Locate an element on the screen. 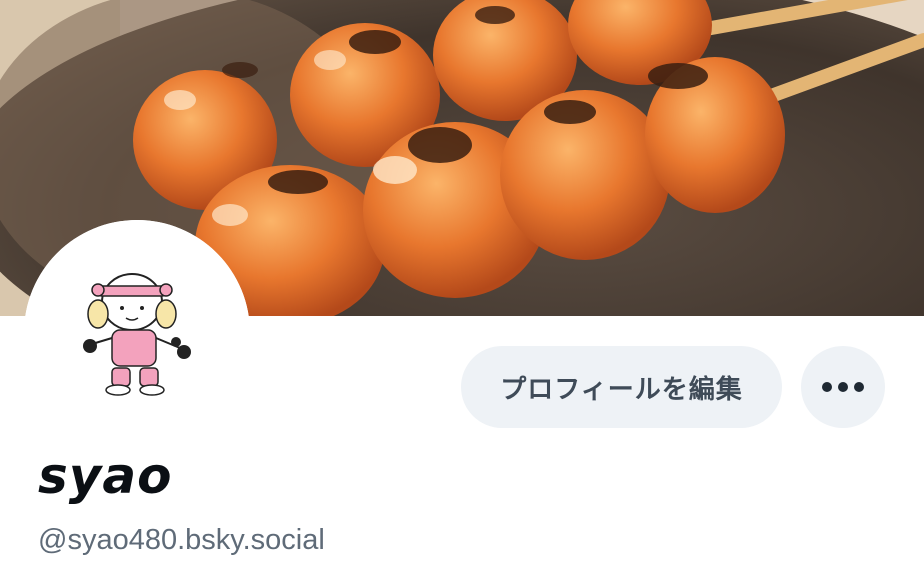 Image resolution: width=924 pixels, height=577 pixels. avatar-illustration is located at coordinates (137, 333).